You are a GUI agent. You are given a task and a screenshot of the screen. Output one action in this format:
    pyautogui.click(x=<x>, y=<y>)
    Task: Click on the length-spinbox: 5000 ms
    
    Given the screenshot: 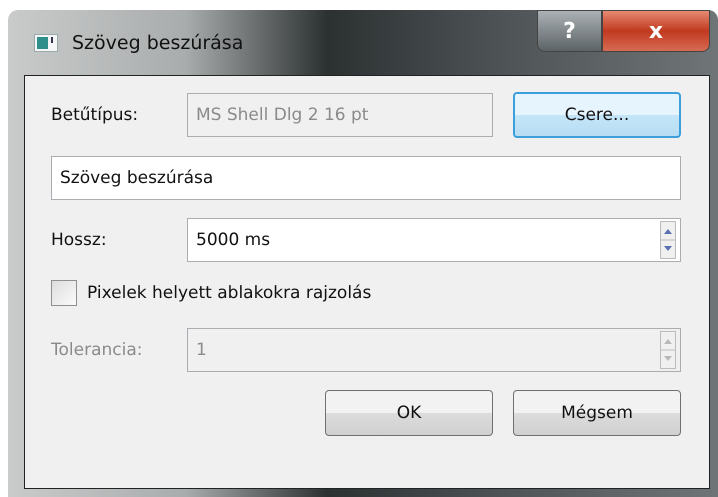 What is the action you would take?
    pyautogui.click(x=434, y=240)
    